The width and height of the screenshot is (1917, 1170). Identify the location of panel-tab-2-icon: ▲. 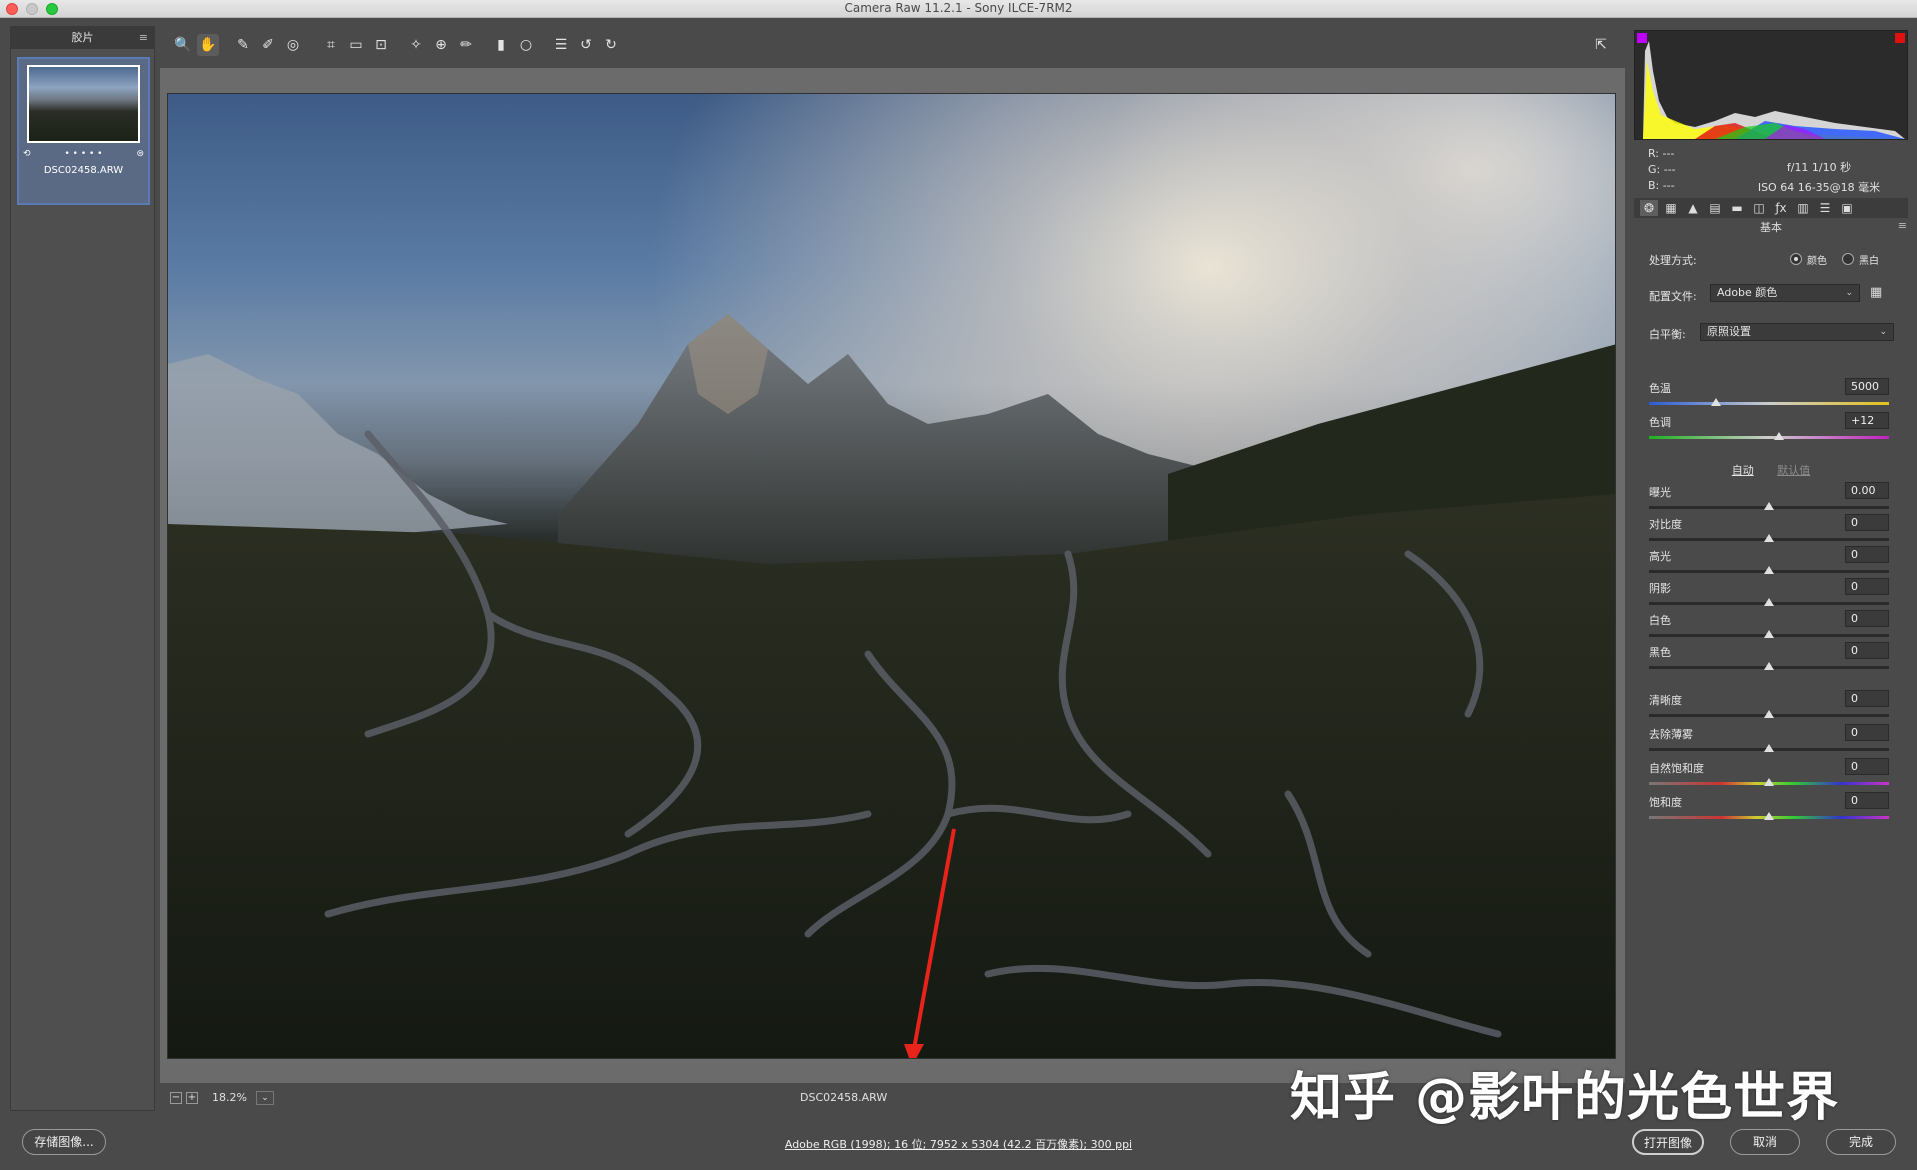
(1693, 208).